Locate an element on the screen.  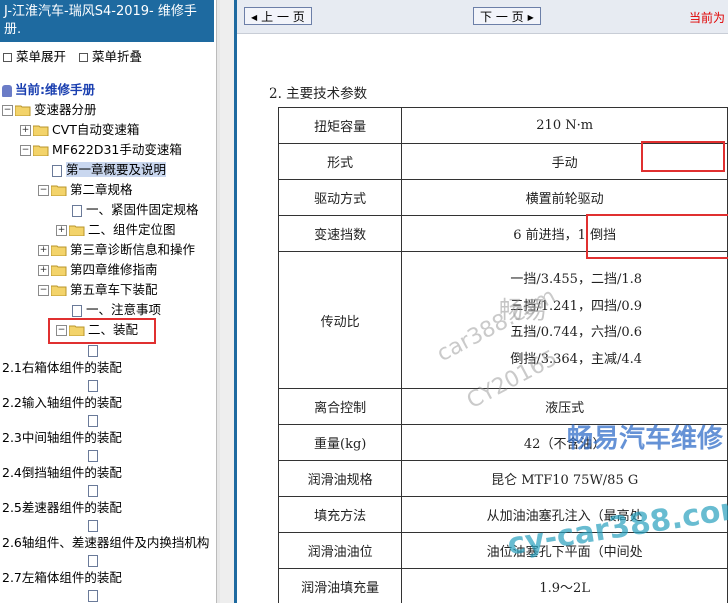
tree-node-cvt: + CVT自动变速箱 is located at coordinates (79, 130).